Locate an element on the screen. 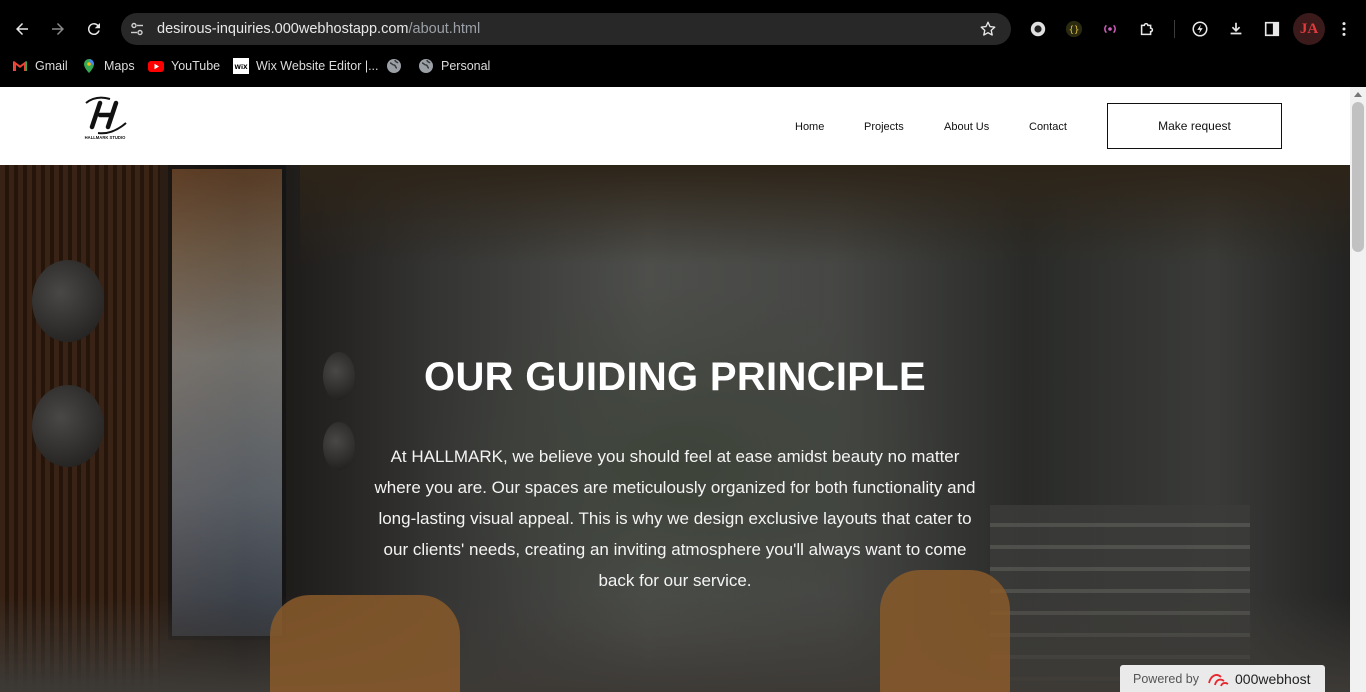  extension-json-icon: {} is located at coordinates (1074, 29).